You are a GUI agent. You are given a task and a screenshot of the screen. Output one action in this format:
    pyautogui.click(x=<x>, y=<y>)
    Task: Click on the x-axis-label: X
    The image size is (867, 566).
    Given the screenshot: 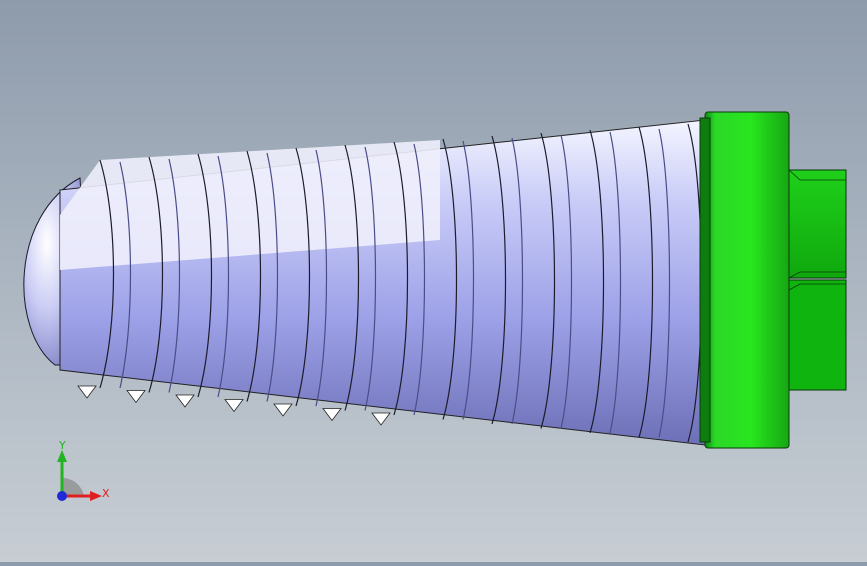 What is the action you would take?
    pyautogui.click(x=106, y=493)
    